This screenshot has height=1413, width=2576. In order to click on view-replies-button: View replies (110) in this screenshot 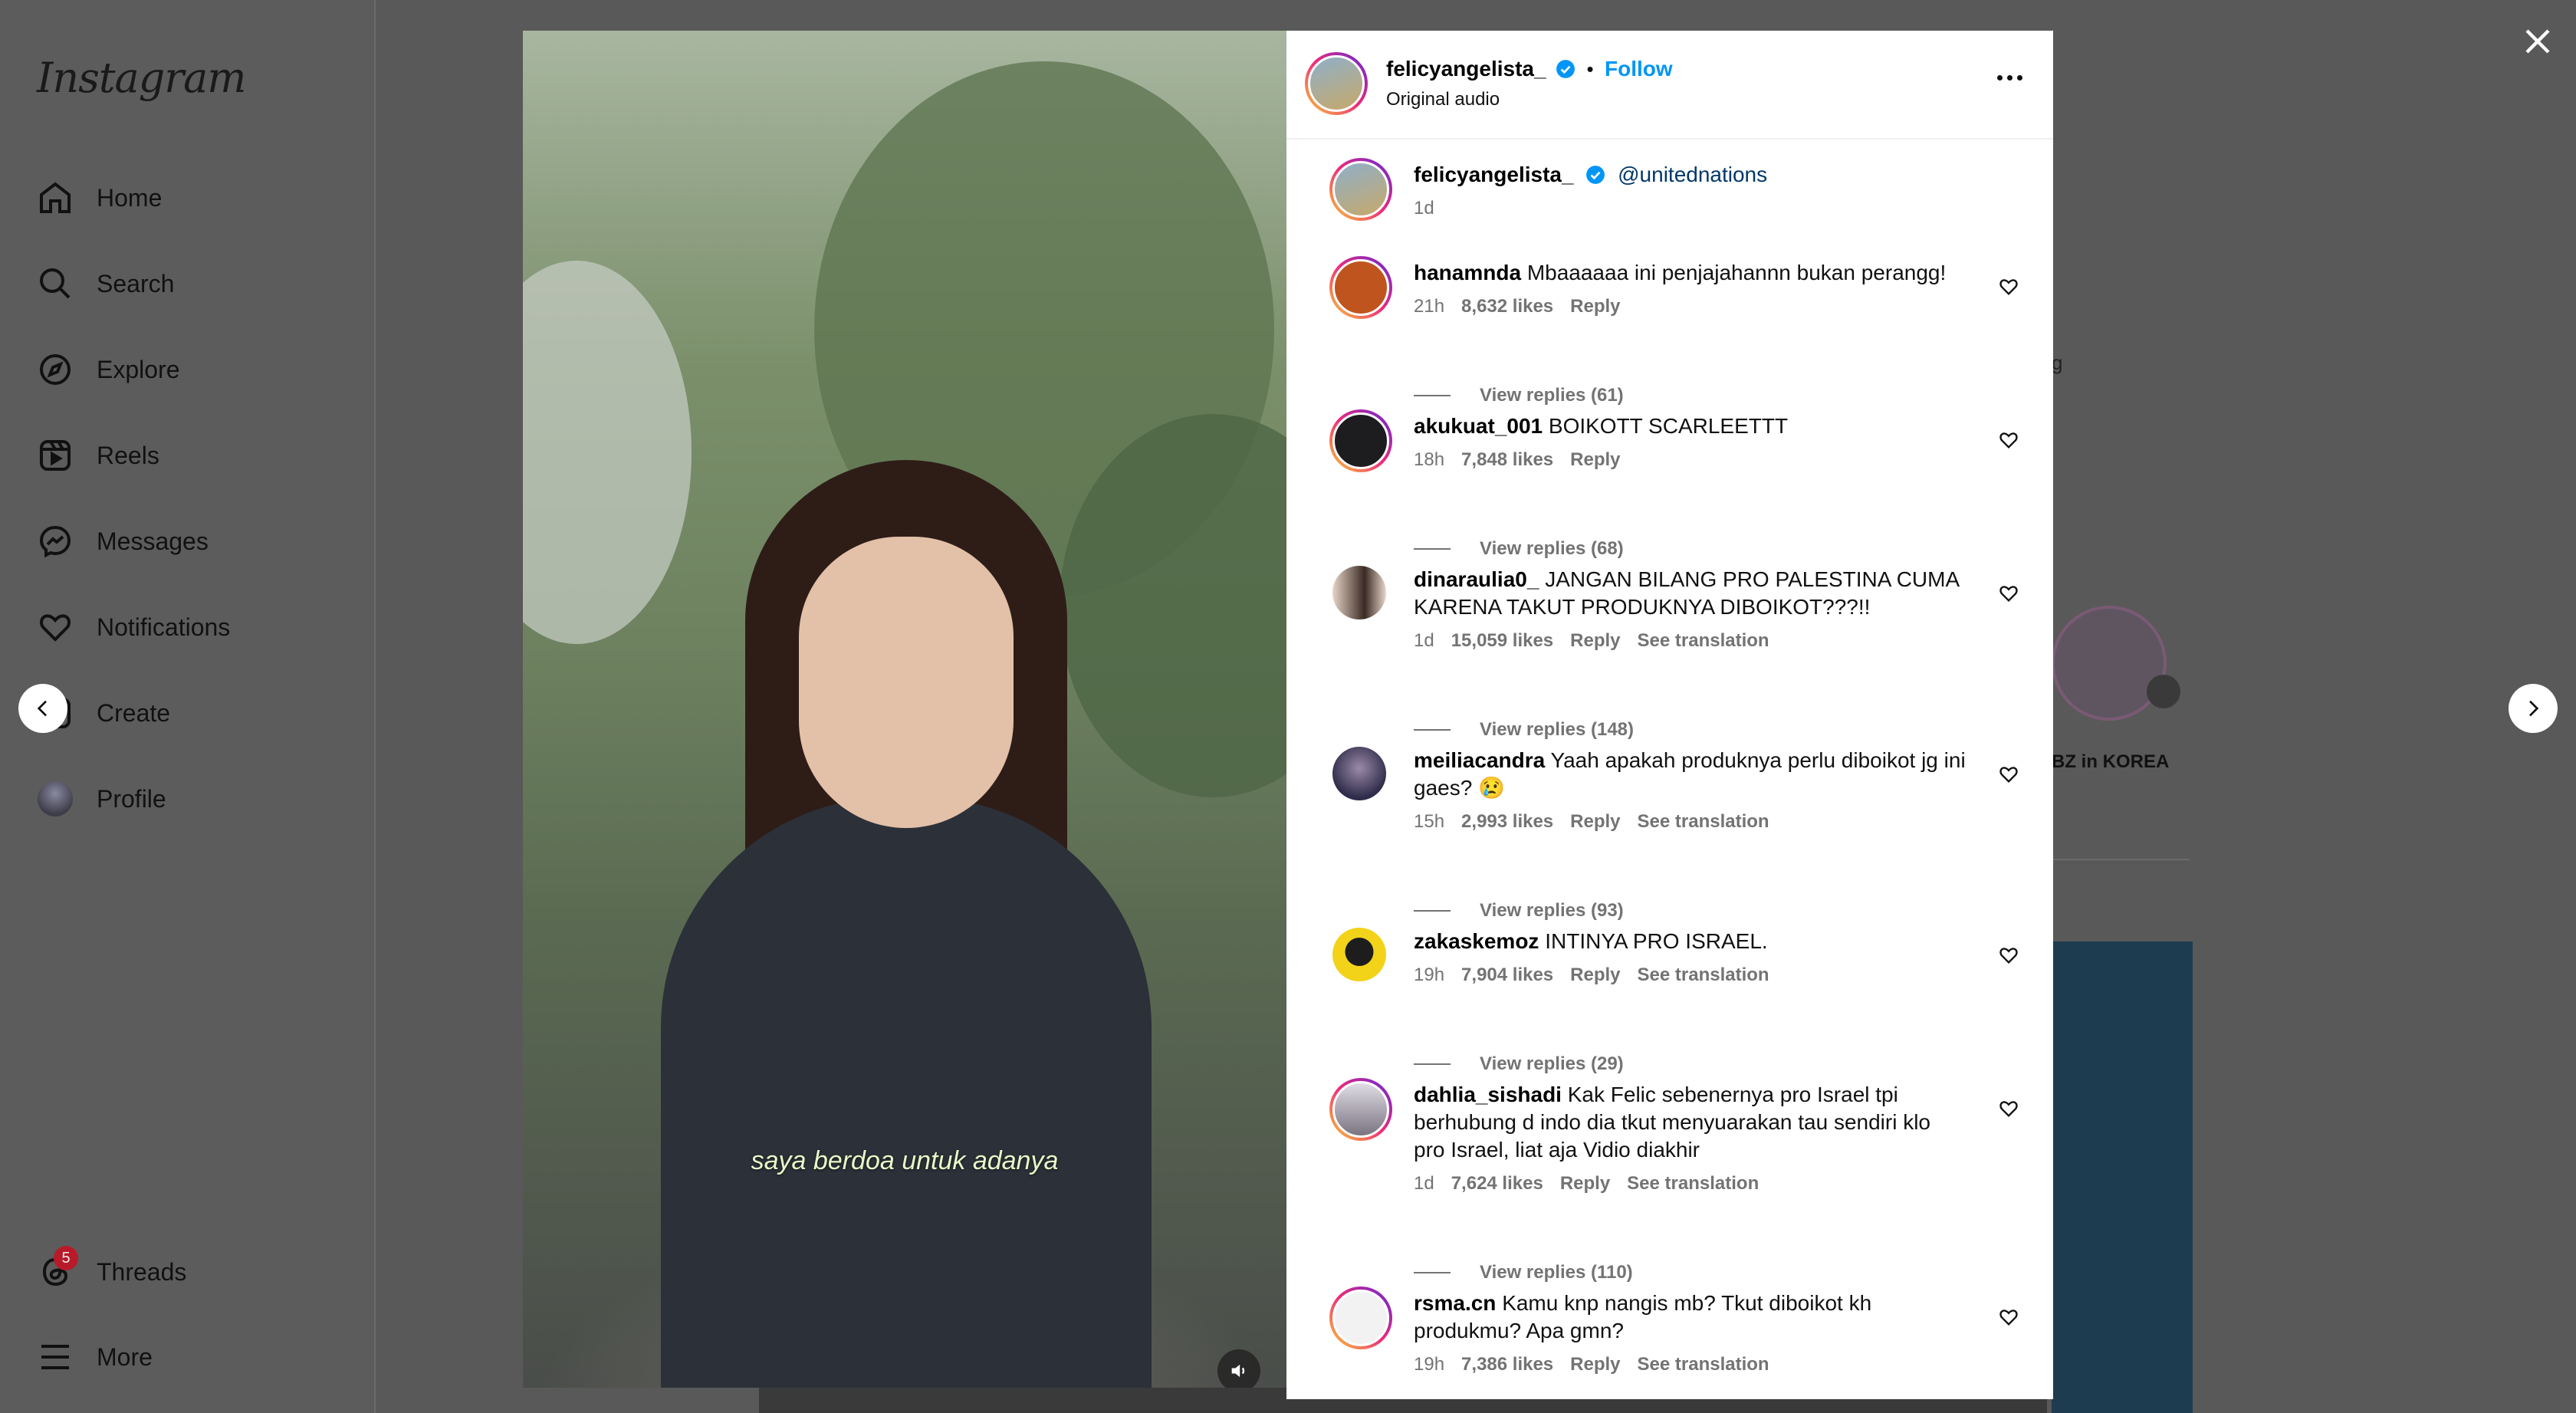, I will do `click(1523, 1272)`.